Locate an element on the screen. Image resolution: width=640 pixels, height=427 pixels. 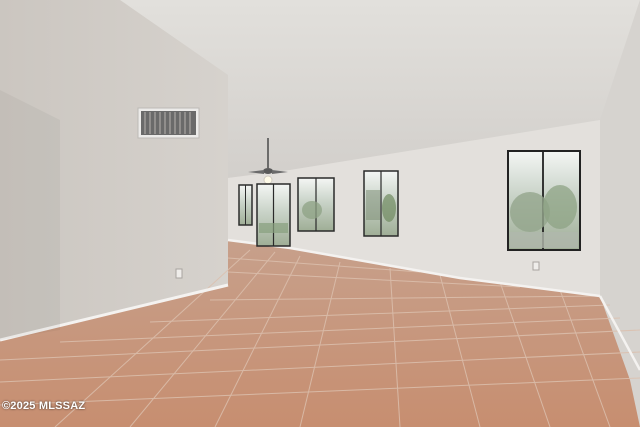
outlet-left is located at coordinates (179, 273).